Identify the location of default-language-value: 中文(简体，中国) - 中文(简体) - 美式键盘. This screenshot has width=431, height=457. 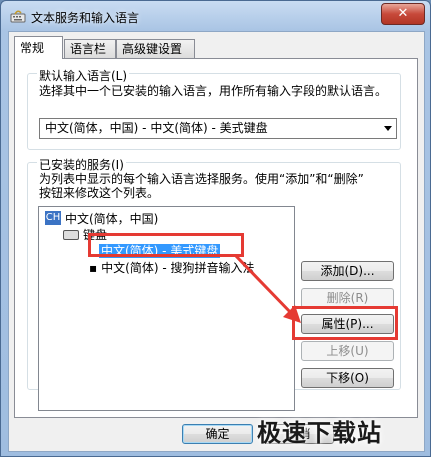
(156, 128).